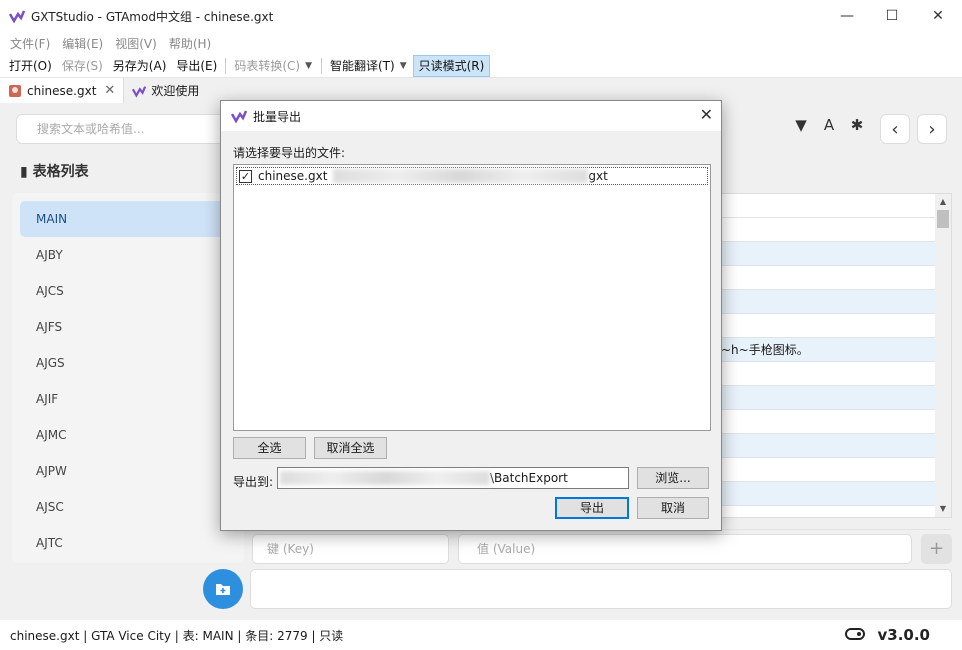 This screenshot has height=650, width=962. I want to click on list-item: AJIF, so click(128, 399).